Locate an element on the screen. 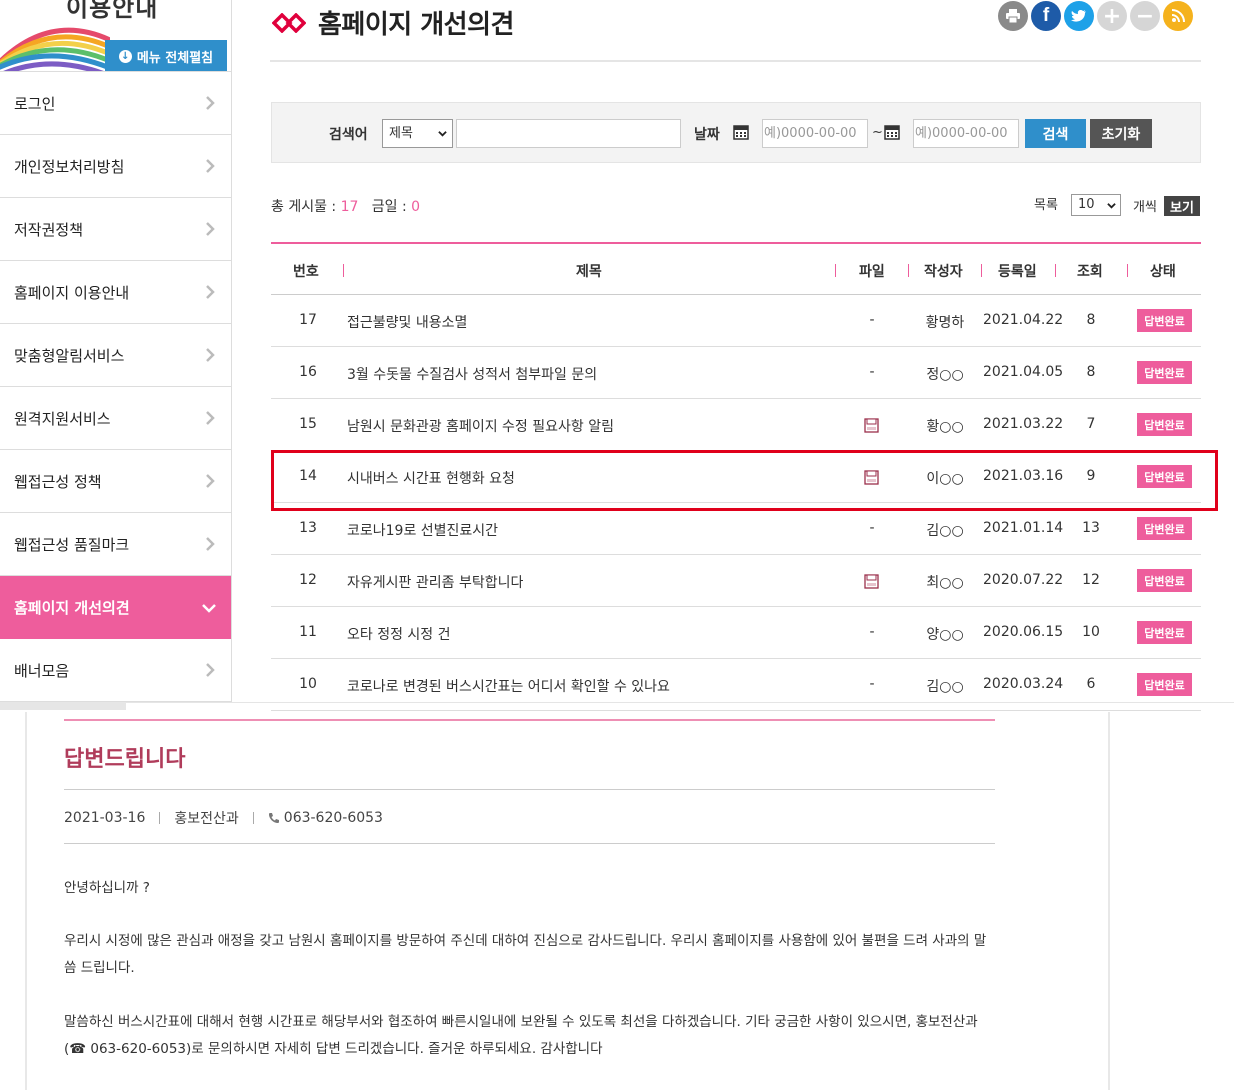  sidebar-item: 홈페이지 이용안내 is located at coordinates (115, 292).